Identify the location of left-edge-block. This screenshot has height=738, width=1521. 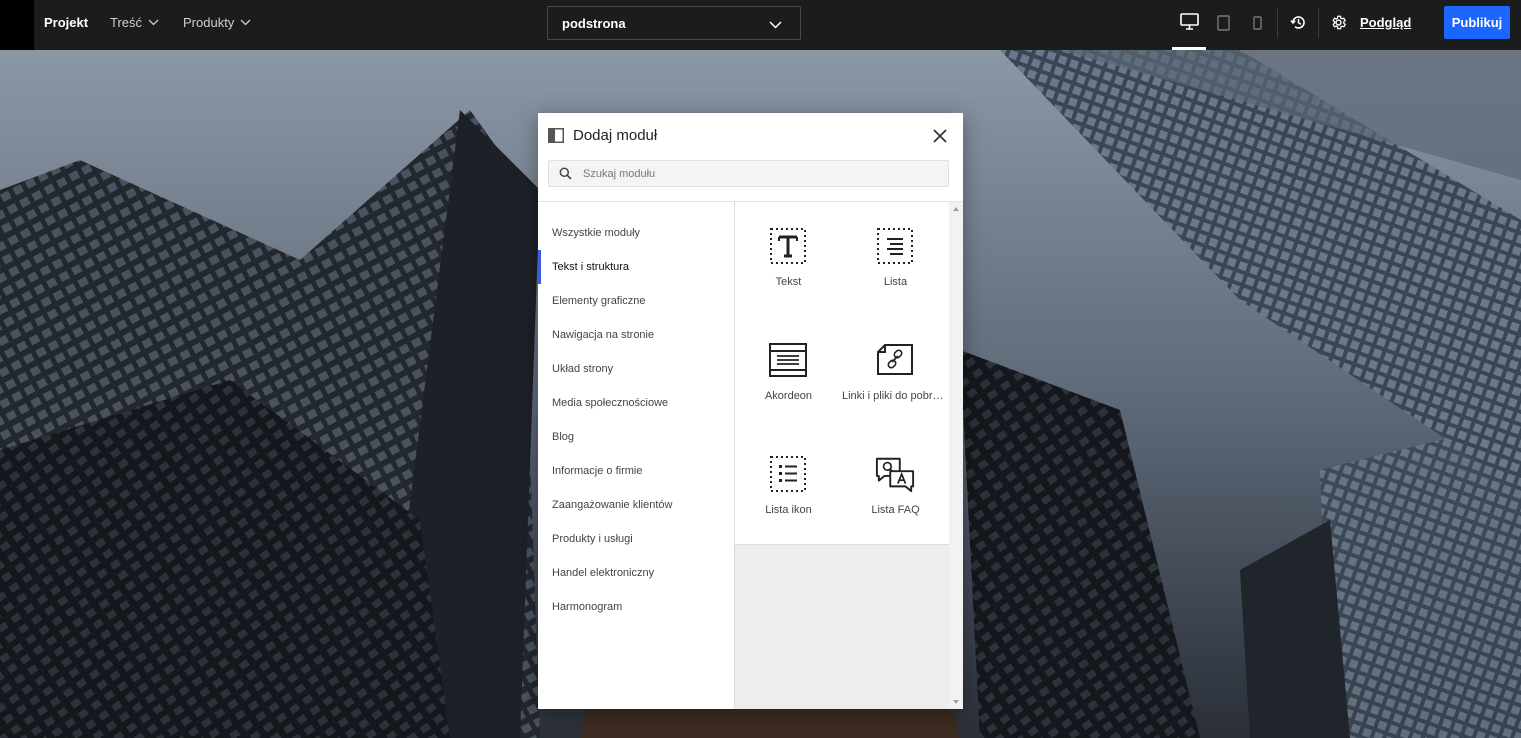
(17, 25).